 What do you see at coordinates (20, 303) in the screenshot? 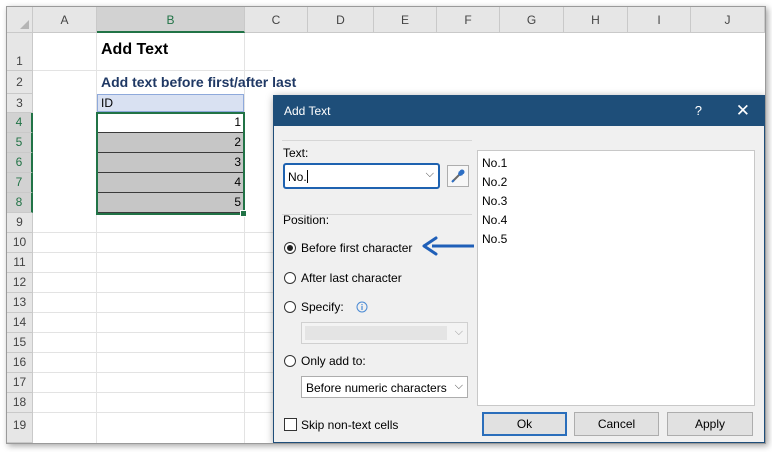
I see `row-header-13: 13` at bounding box center [20, 303].